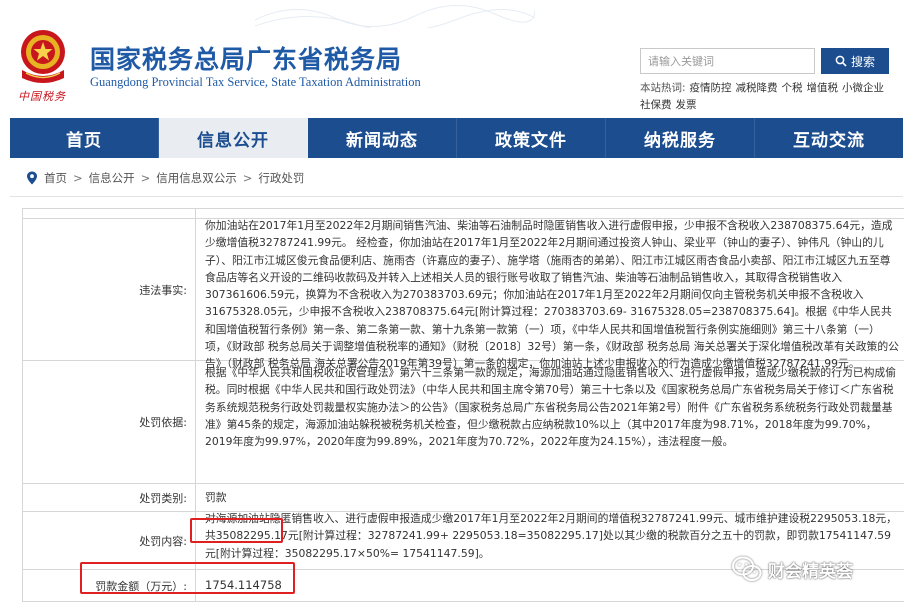 This screenshot has height=609, width=913. Describe the element at coordinates (656, 105) in the screenshot. I see `hot-word-link: 社保费` at that location.